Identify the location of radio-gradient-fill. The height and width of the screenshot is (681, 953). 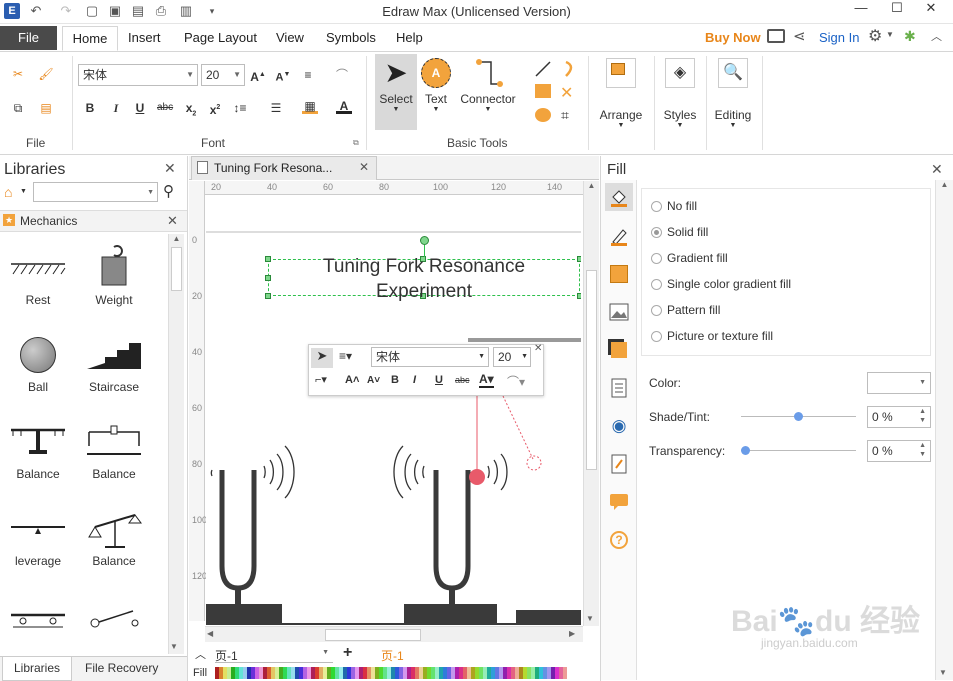
(656, 258).